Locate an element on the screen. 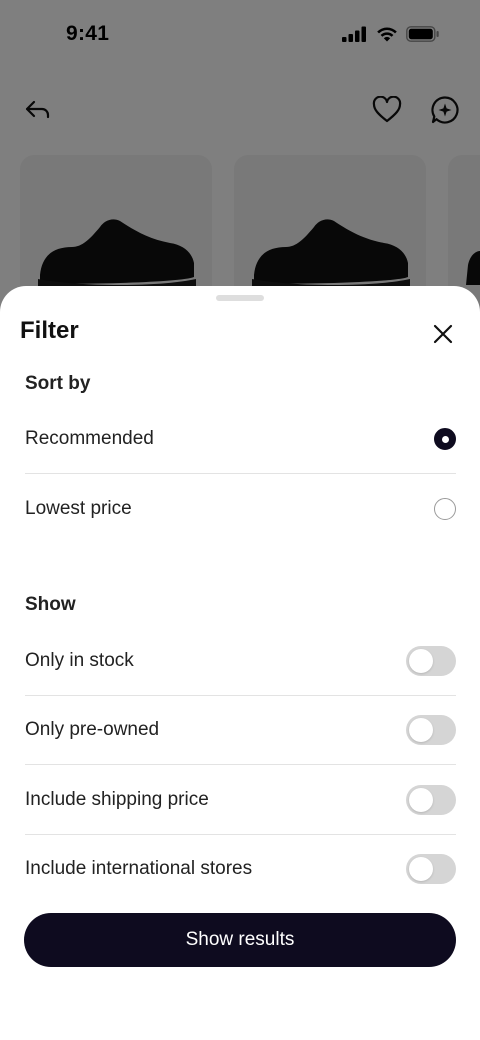  toggle-row-in-stock: Only in stock is located at coordinates (240, 661).